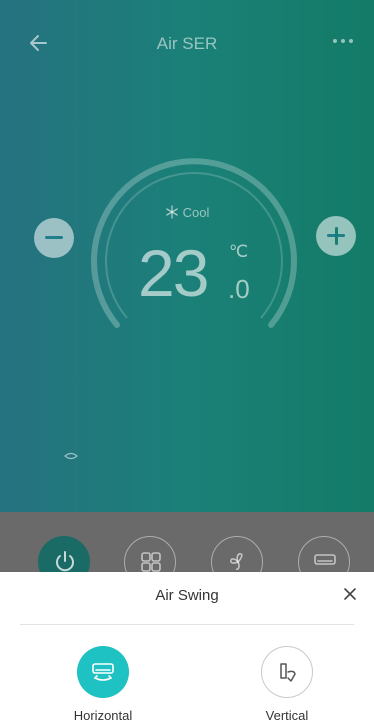 This screenshot has width=374, height=723. I want to click on vertical-label: Vertical, so click(287, 715).